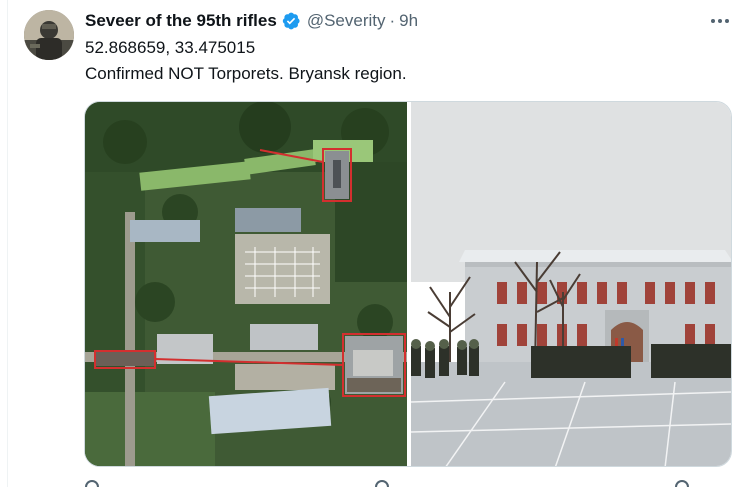 Image resolution: width=740 pixels, height=487 pixels. What do you see at coordinates (291, 21) in the screenshot?
I see `verified-badge-icon` at bounding box center [291, 21].